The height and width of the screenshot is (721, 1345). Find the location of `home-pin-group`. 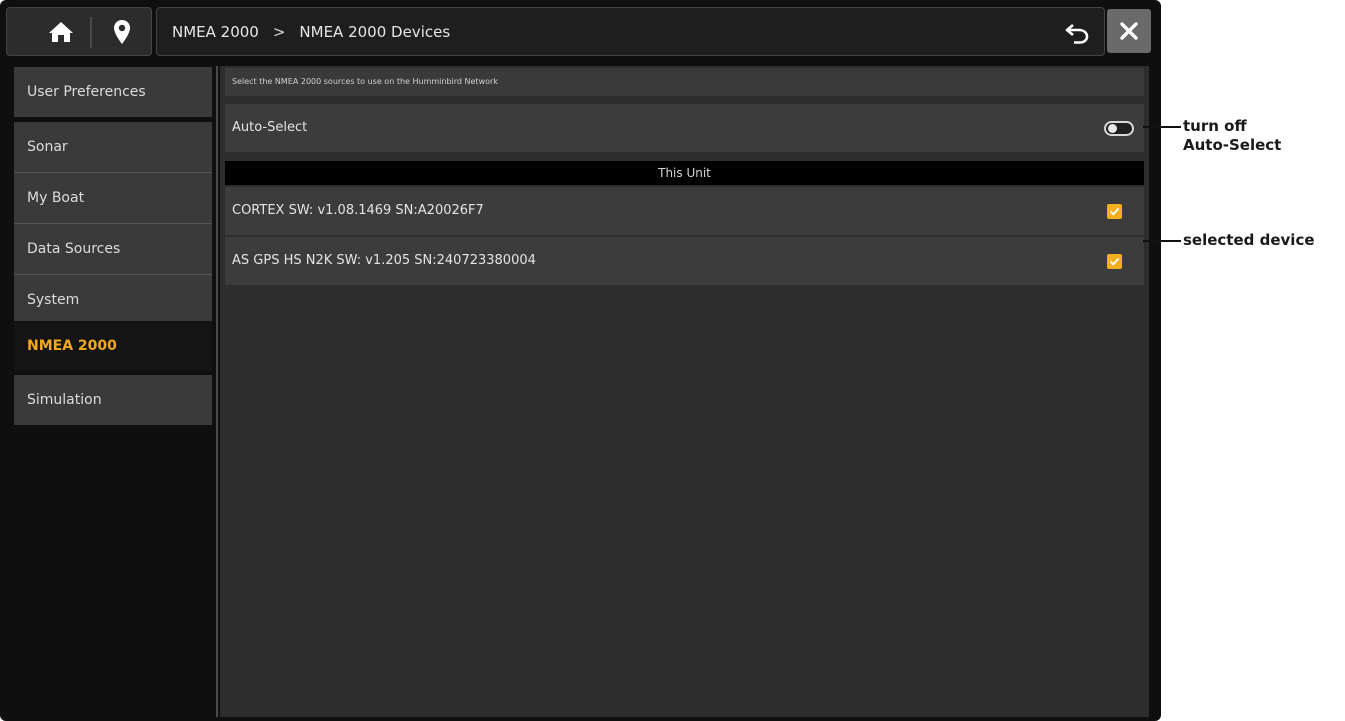

home-pin-group is located at coordinates (79, 31).